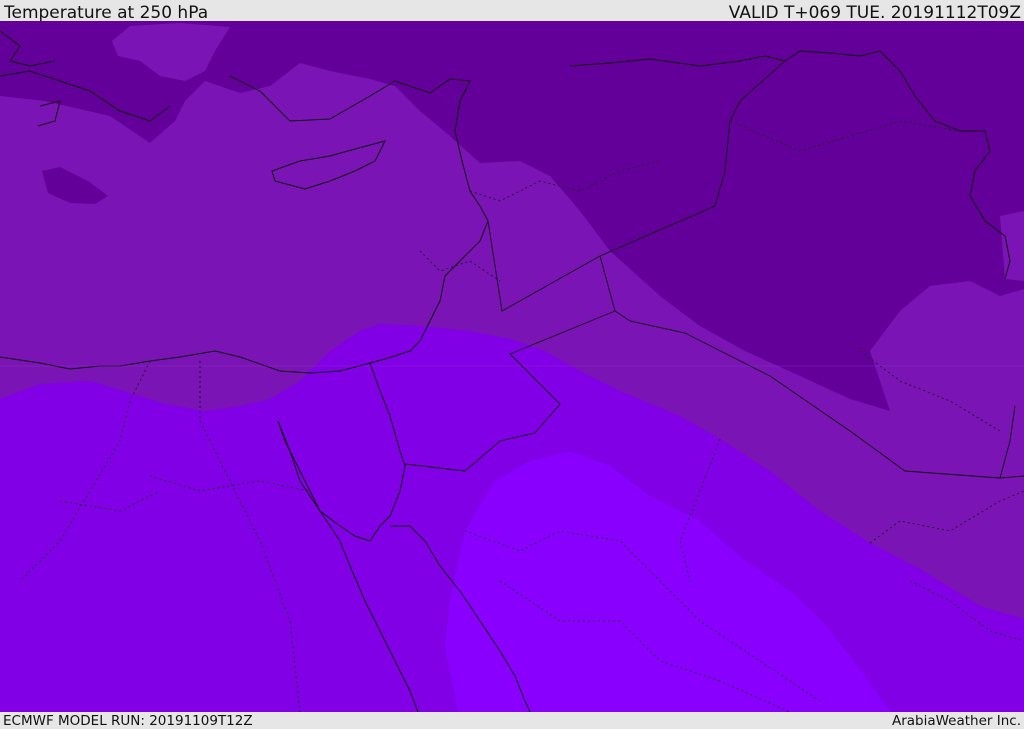 The image size is (1024, 729). I want to click on credit-text: ArabiaWeather Inc., so click(956, 721).